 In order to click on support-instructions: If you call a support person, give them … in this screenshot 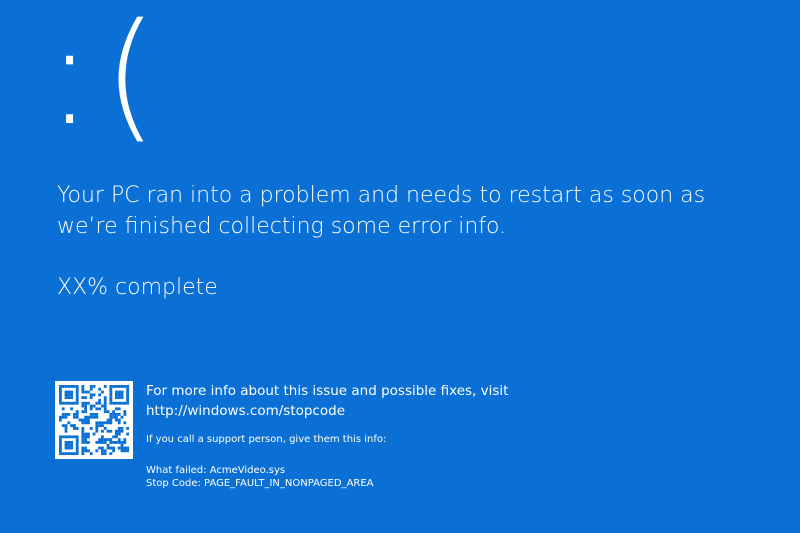, I will do `click(266, 439)`.